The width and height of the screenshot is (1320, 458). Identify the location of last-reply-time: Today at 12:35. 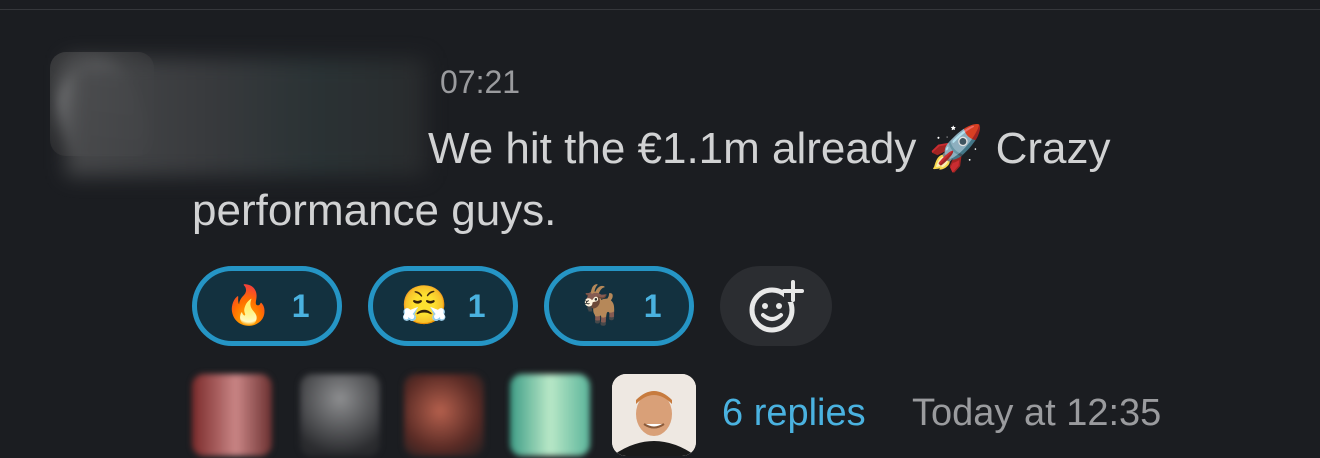
(1037, 413).